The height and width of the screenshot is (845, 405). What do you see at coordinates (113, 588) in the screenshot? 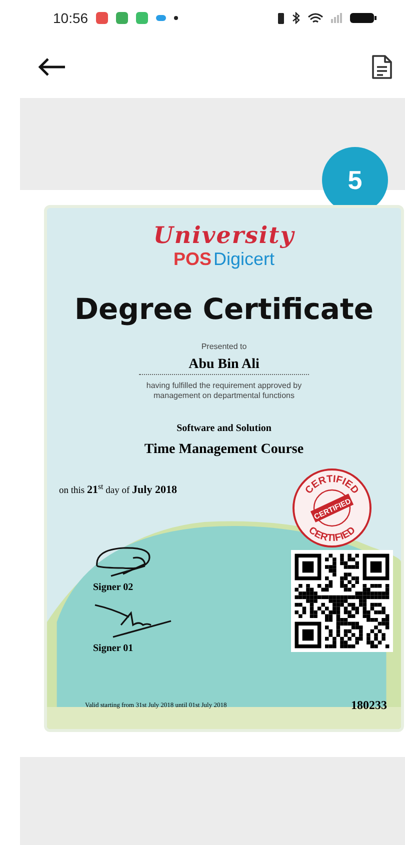
I see `signer-label: Signer 02` at bounding box center [113, 588].